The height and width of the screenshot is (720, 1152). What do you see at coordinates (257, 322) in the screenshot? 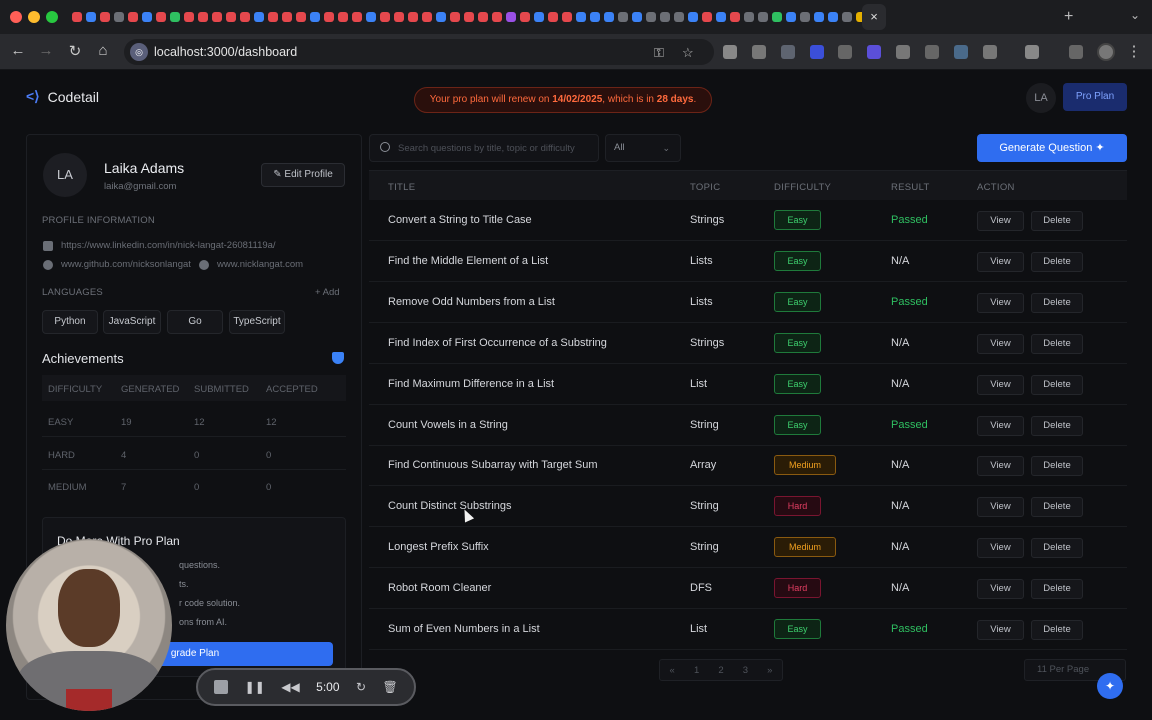
I see `language-pill: TypeScript` at bounding box center [257, 322].